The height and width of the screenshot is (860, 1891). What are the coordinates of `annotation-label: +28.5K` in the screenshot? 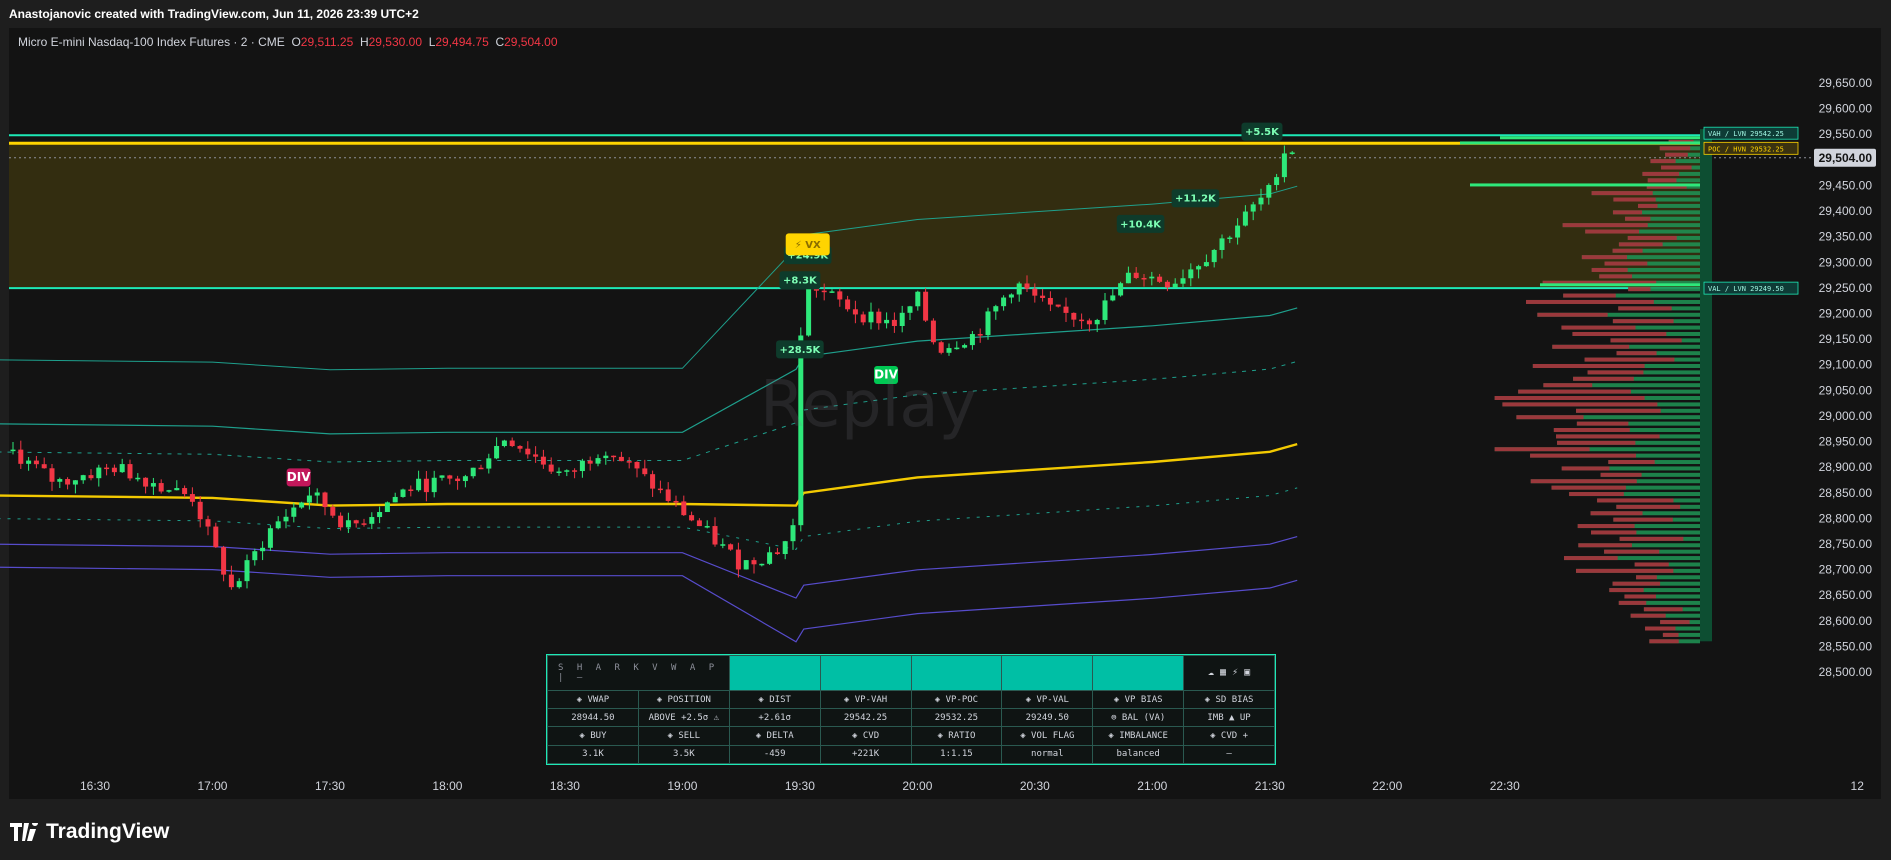 It's located at (800, 350).